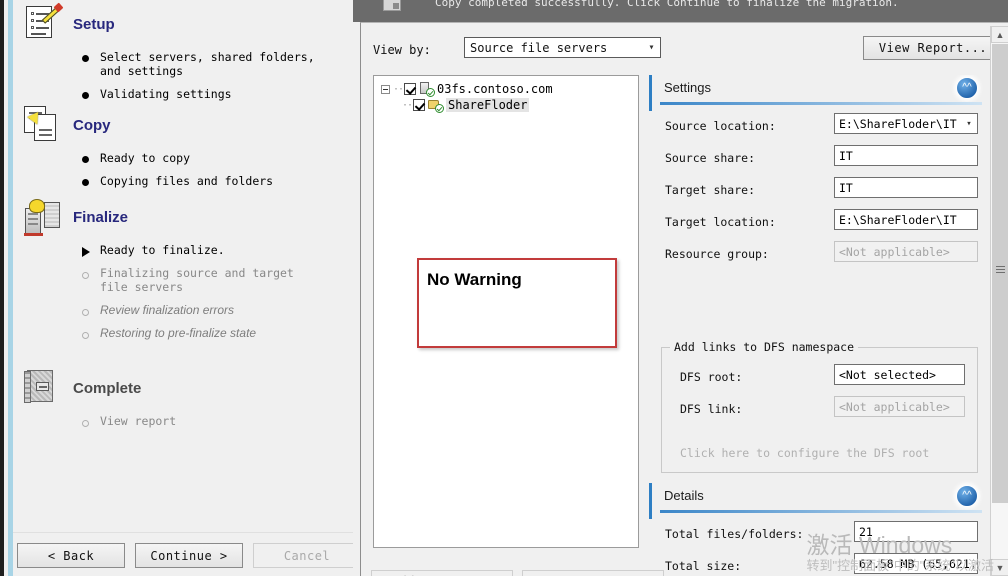  What do you see at coordinates (687, 87) in the screenshot?
I see `settings-section-title: Settings` at bounding box center [687, 87].